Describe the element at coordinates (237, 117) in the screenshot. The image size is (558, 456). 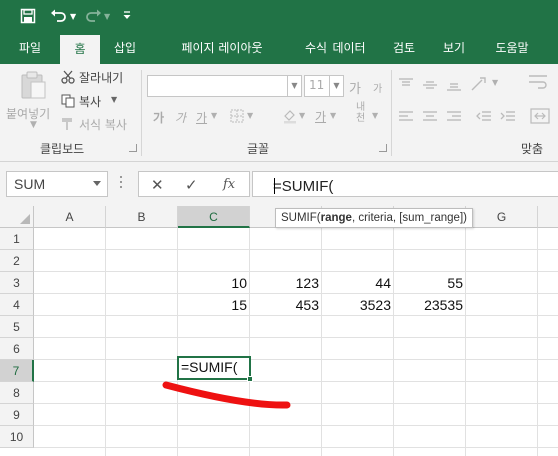
I see `border-icon` at that location.